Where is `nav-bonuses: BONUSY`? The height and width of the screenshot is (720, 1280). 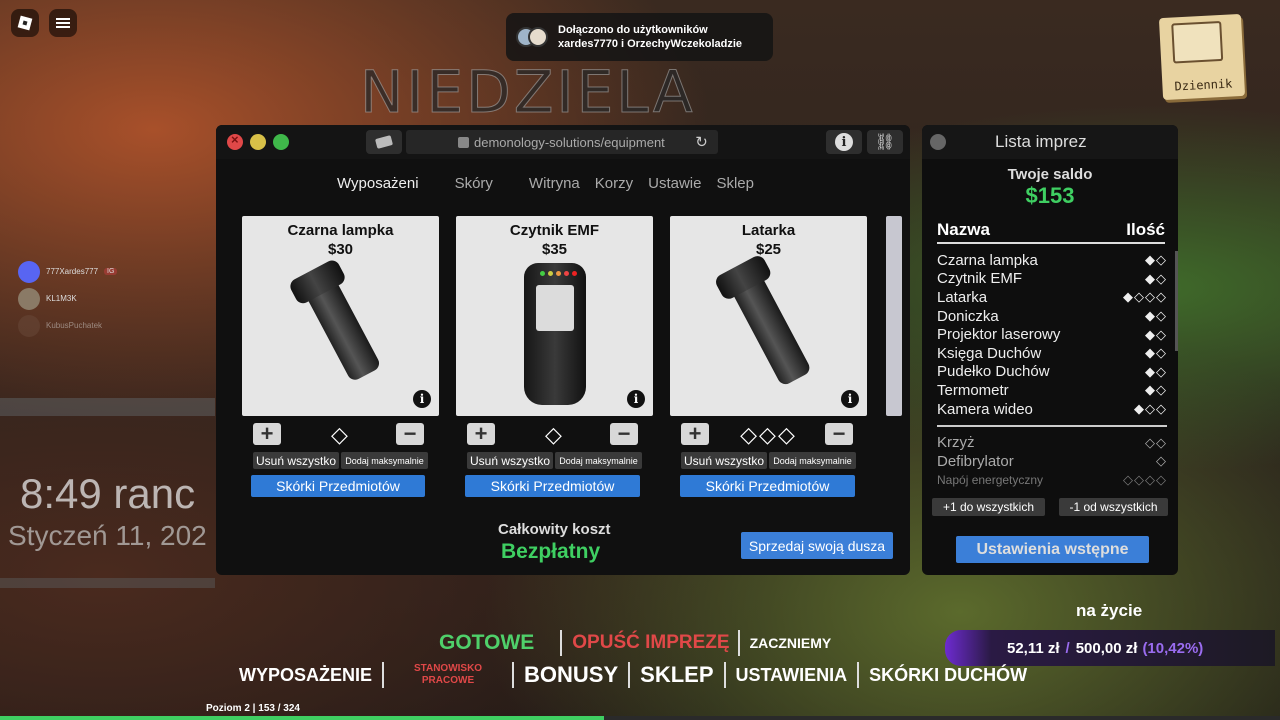
nav-bonuses: BONUSY is located at coordinates (571, 675).